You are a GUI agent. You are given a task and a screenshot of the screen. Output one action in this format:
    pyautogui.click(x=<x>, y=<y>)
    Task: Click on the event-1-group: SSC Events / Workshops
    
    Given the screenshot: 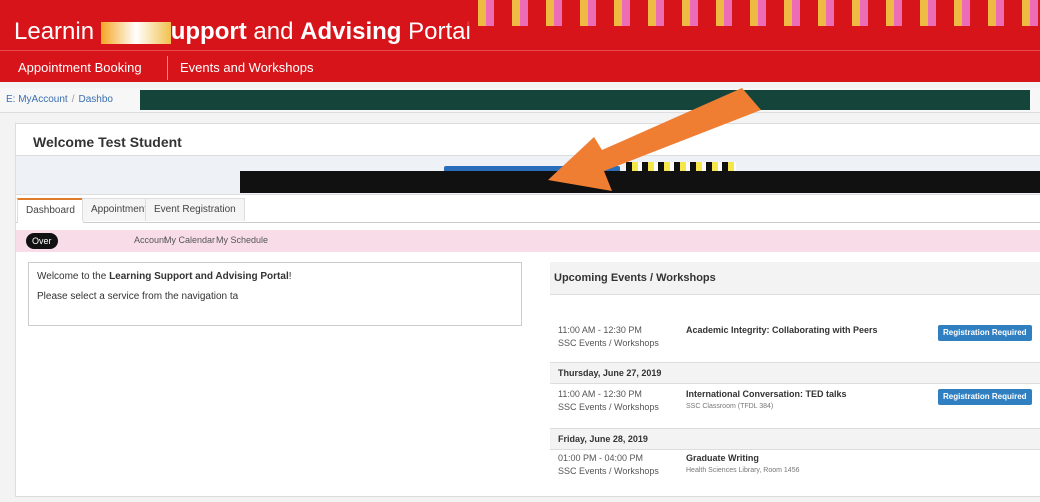 What is the action you would take?
    pyautogui.click(x=608, y=343)
    